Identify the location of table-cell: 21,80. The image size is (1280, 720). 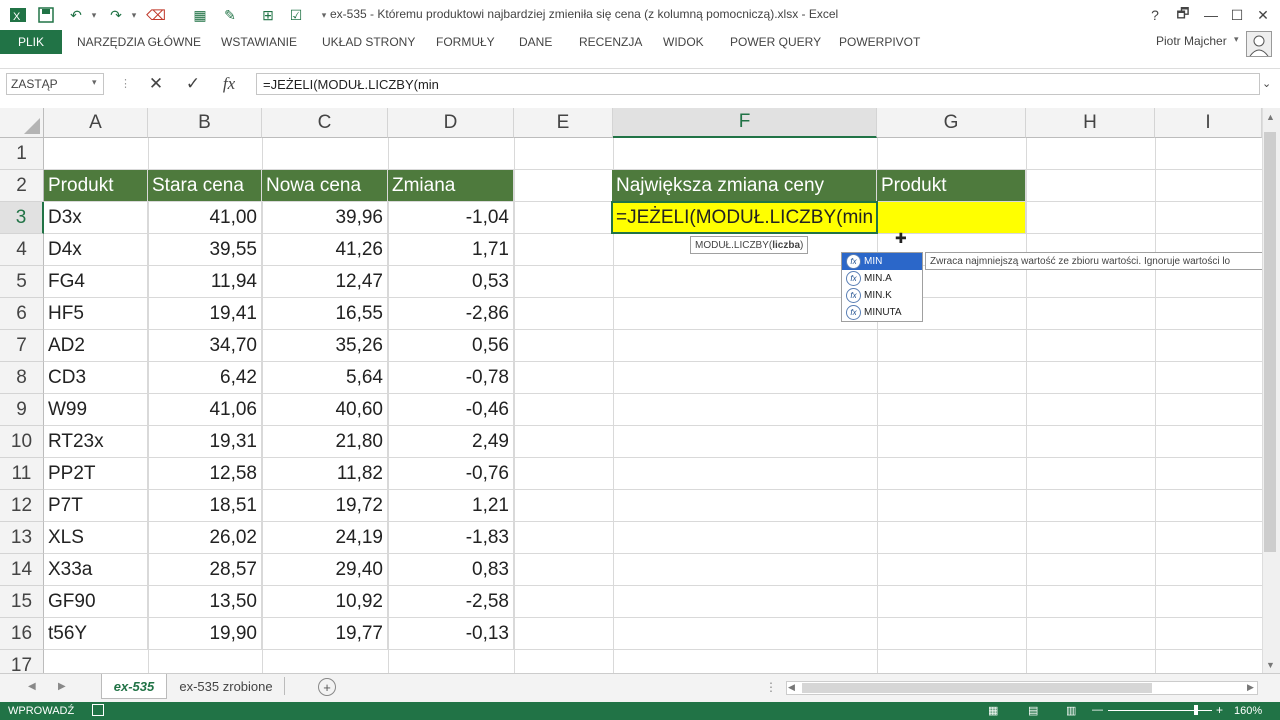
(325, 442).